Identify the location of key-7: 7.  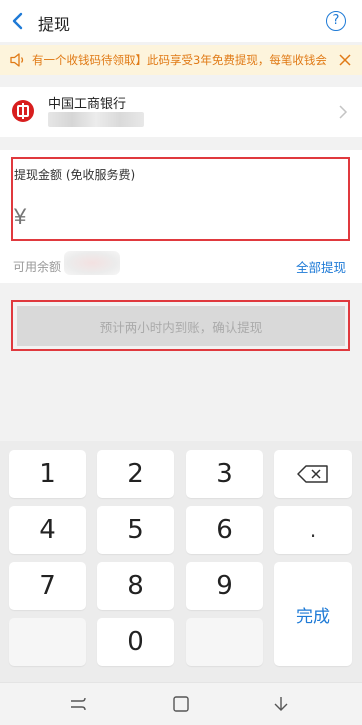
(47, 586).